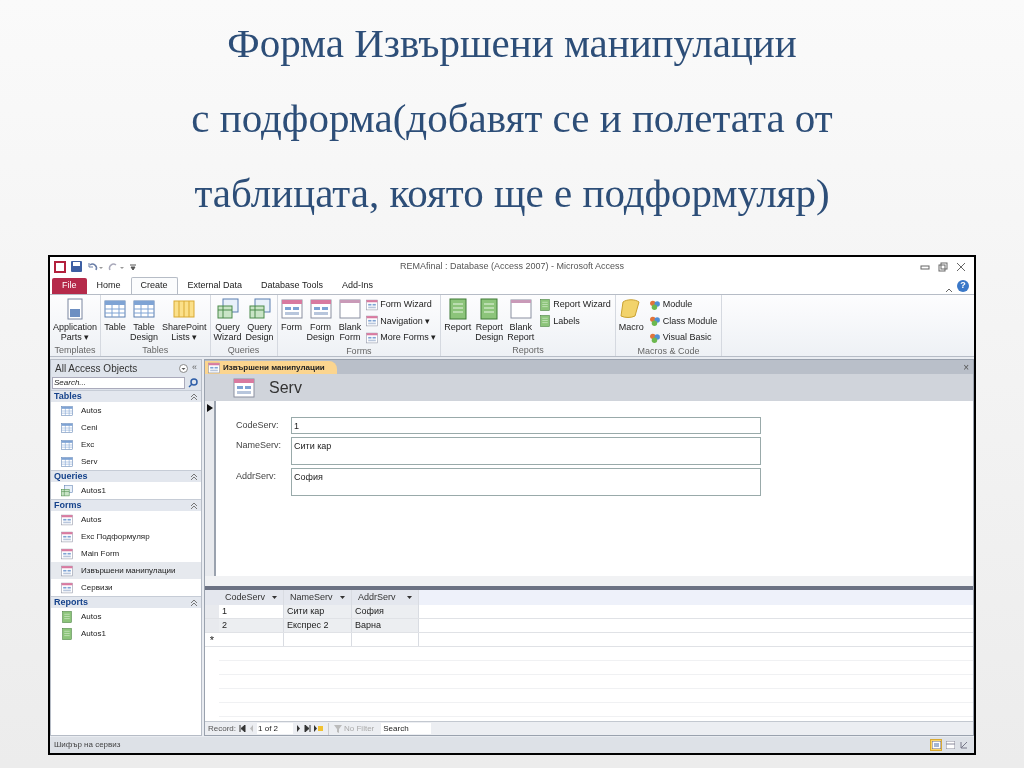 The width and height of the screenshot is (1024, 768). Describe the element at coordinates (526, 451) in the screenshot. I see `text-field: Сити кар` at that location.